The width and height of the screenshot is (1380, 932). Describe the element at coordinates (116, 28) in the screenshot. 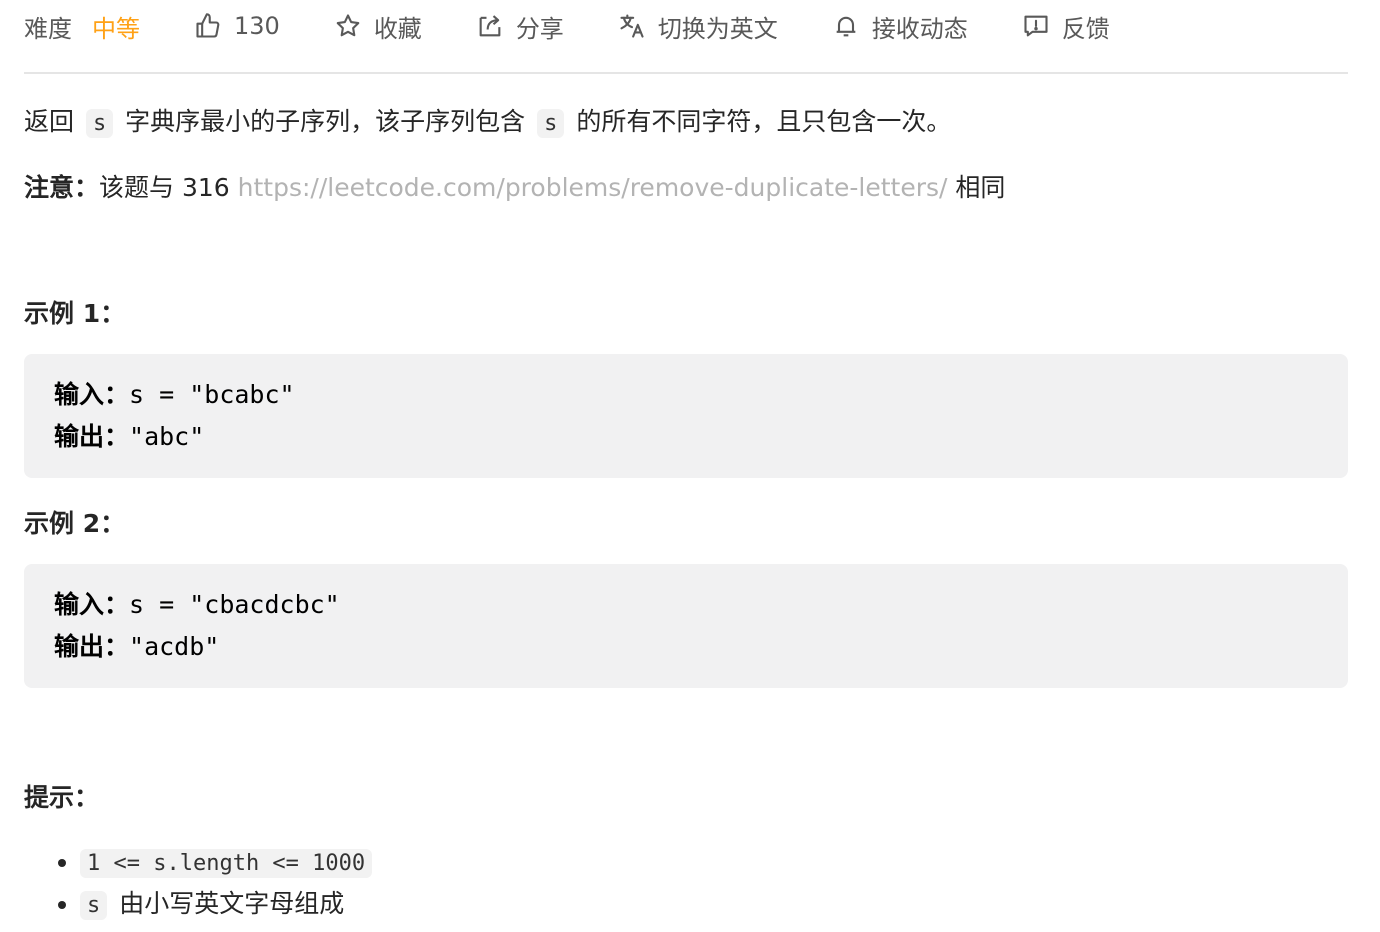

I see `difficulty-value: 中等` at that location.